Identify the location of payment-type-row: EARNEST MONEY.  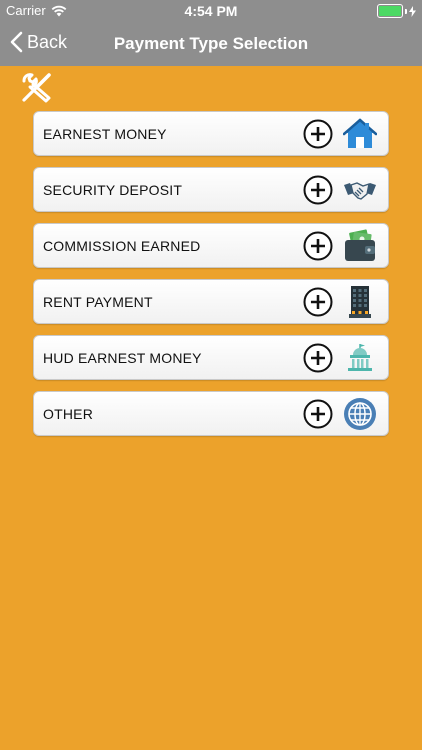
(211, 133).